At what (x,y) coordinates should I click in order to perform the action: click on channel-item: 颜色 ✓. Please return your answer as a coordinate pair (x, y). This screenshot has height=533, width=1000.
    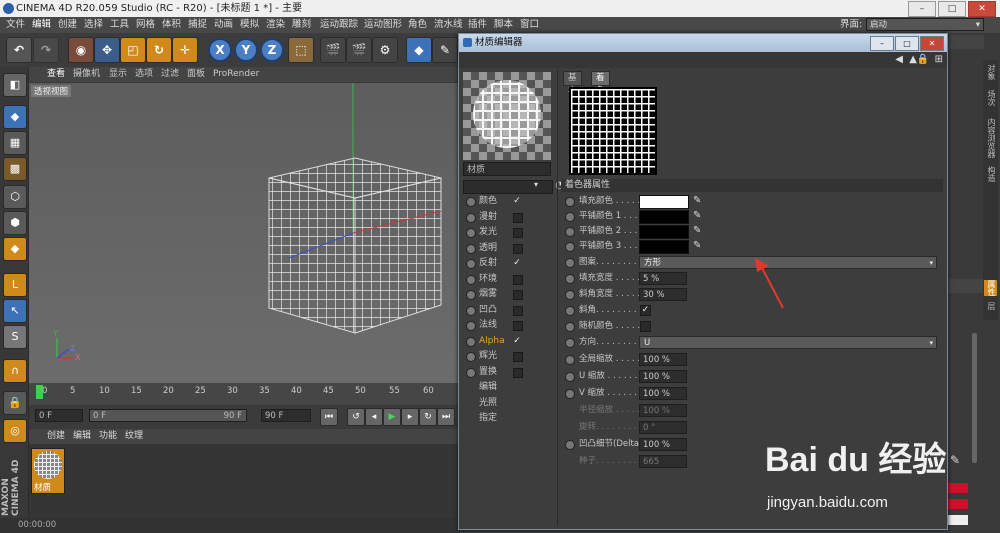
    Looking at the image, I should click on (510, 201).